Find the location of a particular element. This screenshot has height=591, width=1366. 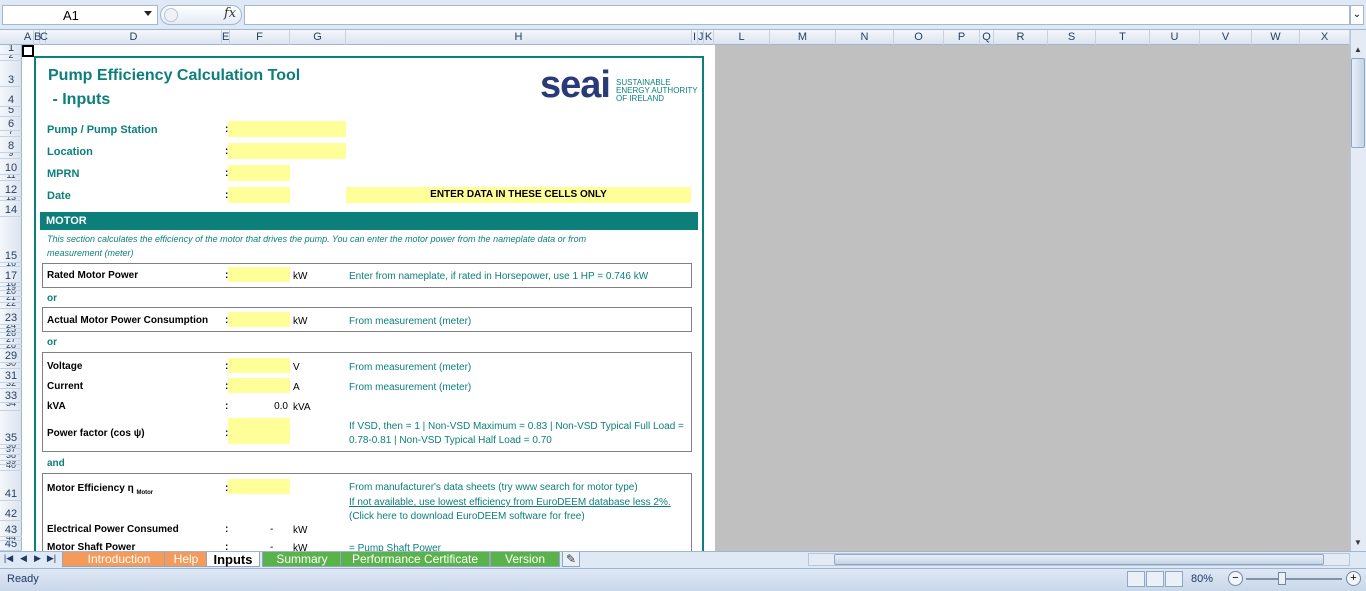

colon: : is located at coordinates (227, 529).